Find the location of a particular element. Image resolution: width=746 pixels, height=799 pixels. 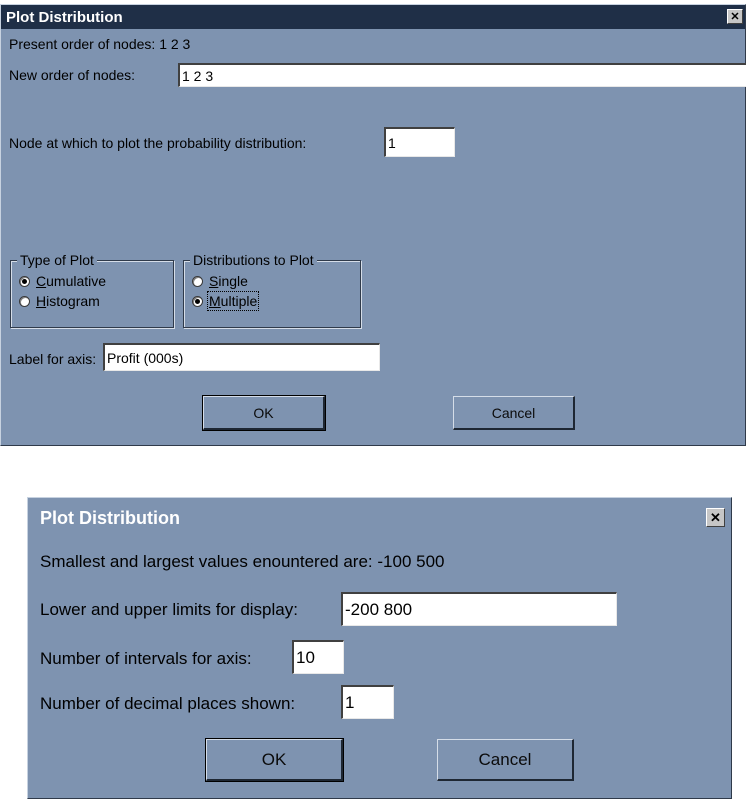

radio-cumulative: Cumulative is located at coordinates (62, 281).